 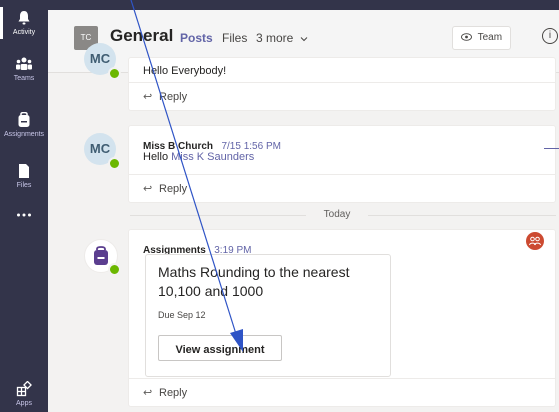 I want to click on rail-label-apps: Apps, so click(x=24, y=403).